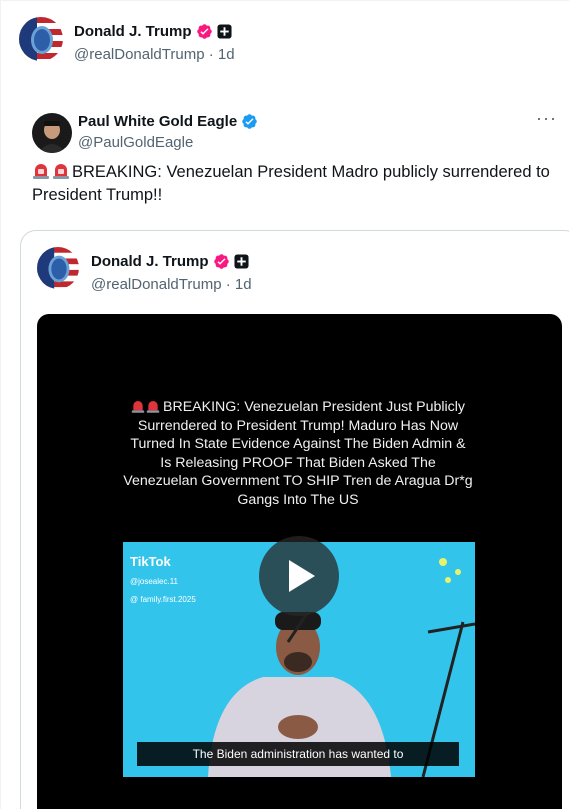 This screenshot has width=569, height=809. Describe the element at coordinates (298, 754) in the screenshot. I see `video-subtitle: The Biden administration has wanted to` at that location.